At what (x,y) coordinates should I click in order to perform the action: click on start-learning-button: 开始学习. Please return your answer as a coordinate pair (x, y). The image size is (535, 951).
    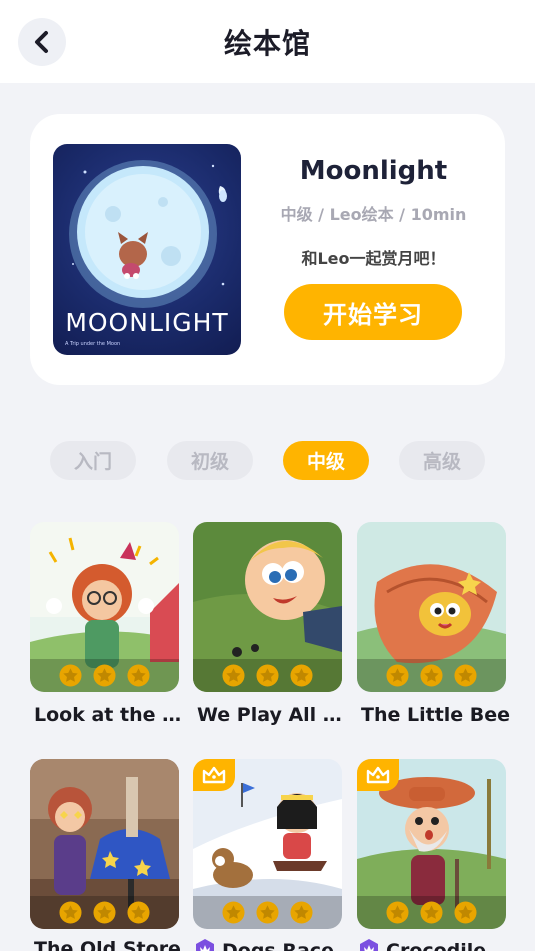
    Looking at the image, I should click on (373, 312).